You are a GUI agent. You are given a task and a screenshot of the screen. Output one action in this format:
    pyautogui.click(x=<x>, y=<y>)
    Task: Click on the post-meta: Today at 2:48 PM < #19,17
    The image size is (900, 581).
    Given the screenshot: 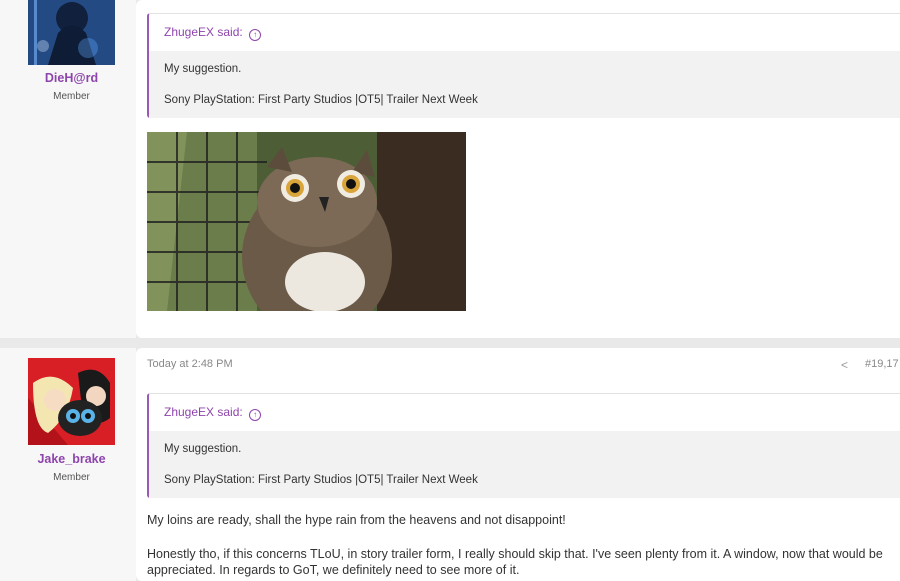 What is the action you would take?
    pyautogui.click(x=523, y=365)
    